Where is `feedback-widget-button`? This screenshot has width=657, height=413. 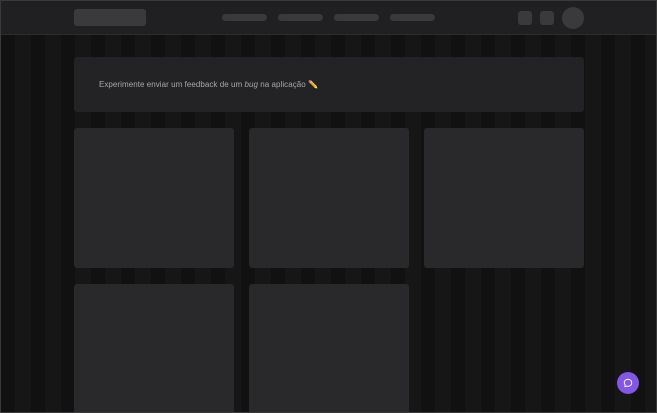
feedback-widget-button is located at coordinates (628, 383).